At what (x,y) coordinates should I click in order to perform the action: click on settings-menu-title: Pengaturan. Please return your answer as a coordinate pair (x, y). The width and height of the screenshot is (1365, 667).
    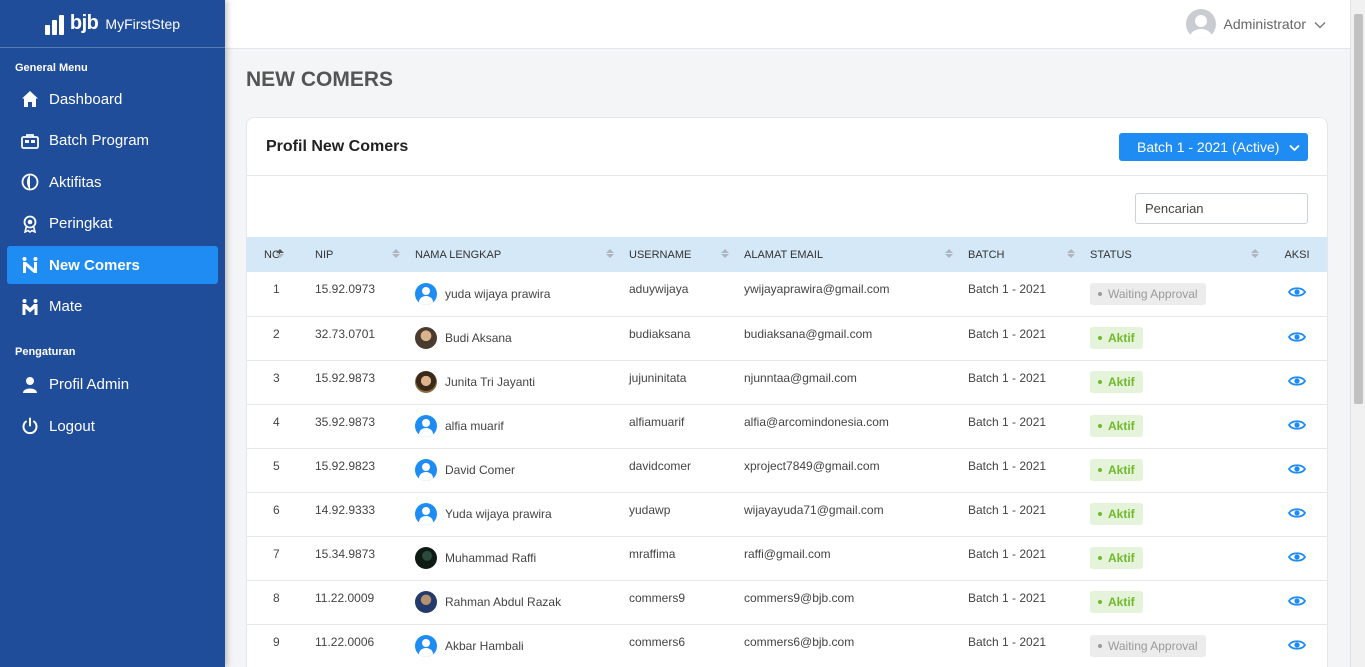
    Looking at the image, I should click on (45, 351).